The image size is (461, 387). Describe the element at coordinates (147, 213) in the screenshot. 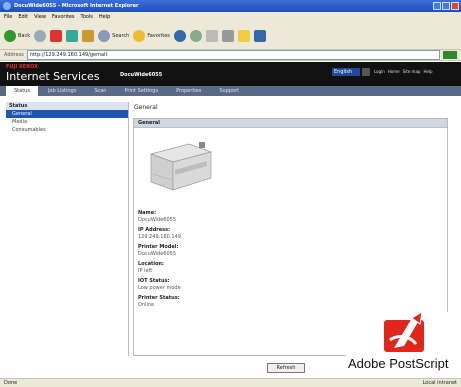

I see `name-label: Name:` at that location.